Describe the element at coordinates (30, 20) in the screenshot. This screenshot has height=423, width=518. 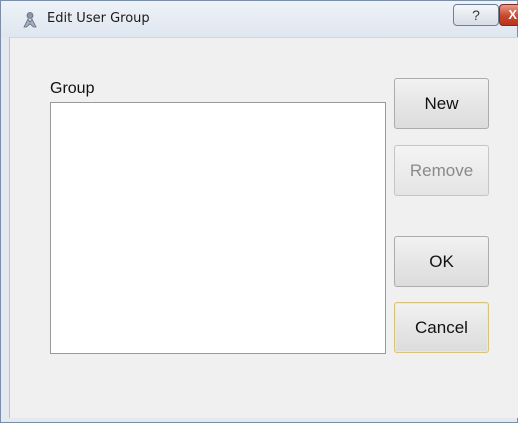
I see `user-group-icon` at that location.